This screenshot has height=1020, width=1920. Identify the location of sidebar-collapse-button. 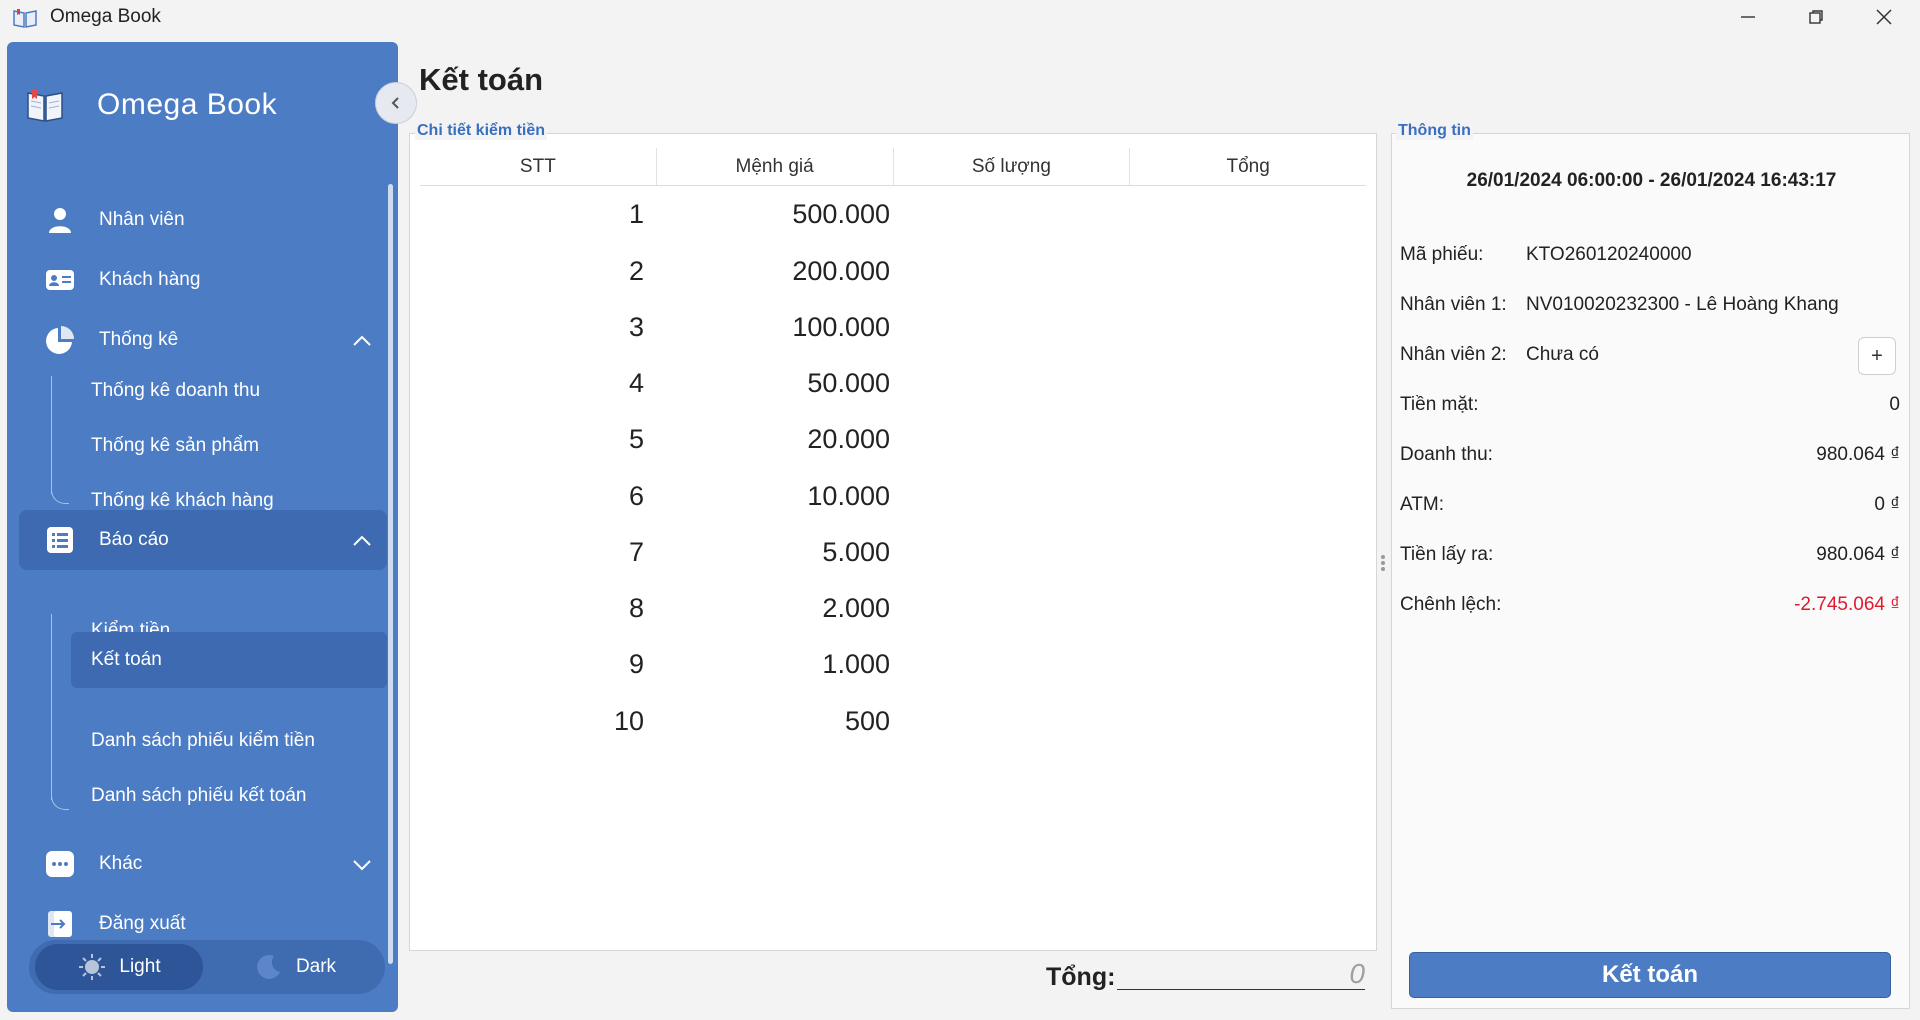
(396, 103).